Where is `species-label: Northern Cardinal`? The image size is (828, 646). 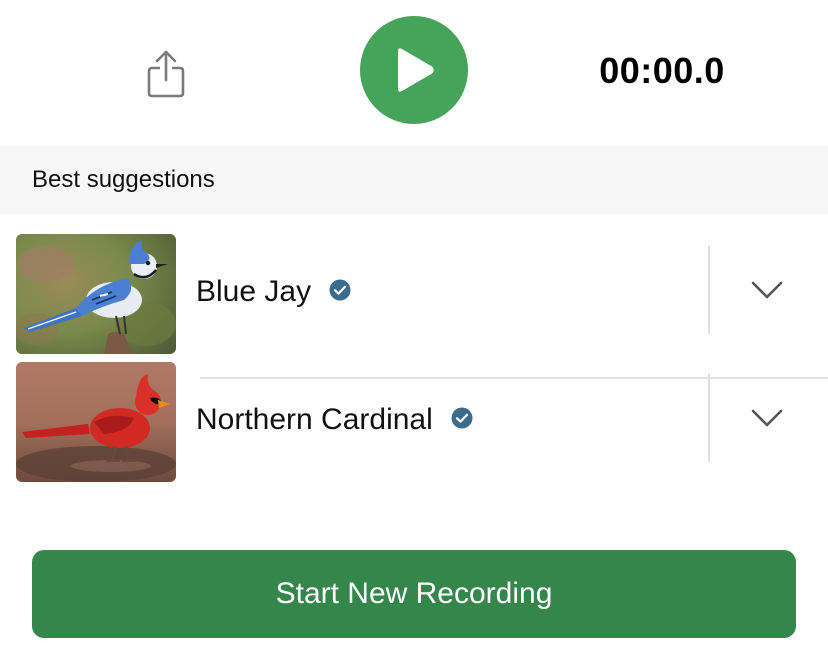
species-label: Northern Cardinal is located at coordinates (314, 419).